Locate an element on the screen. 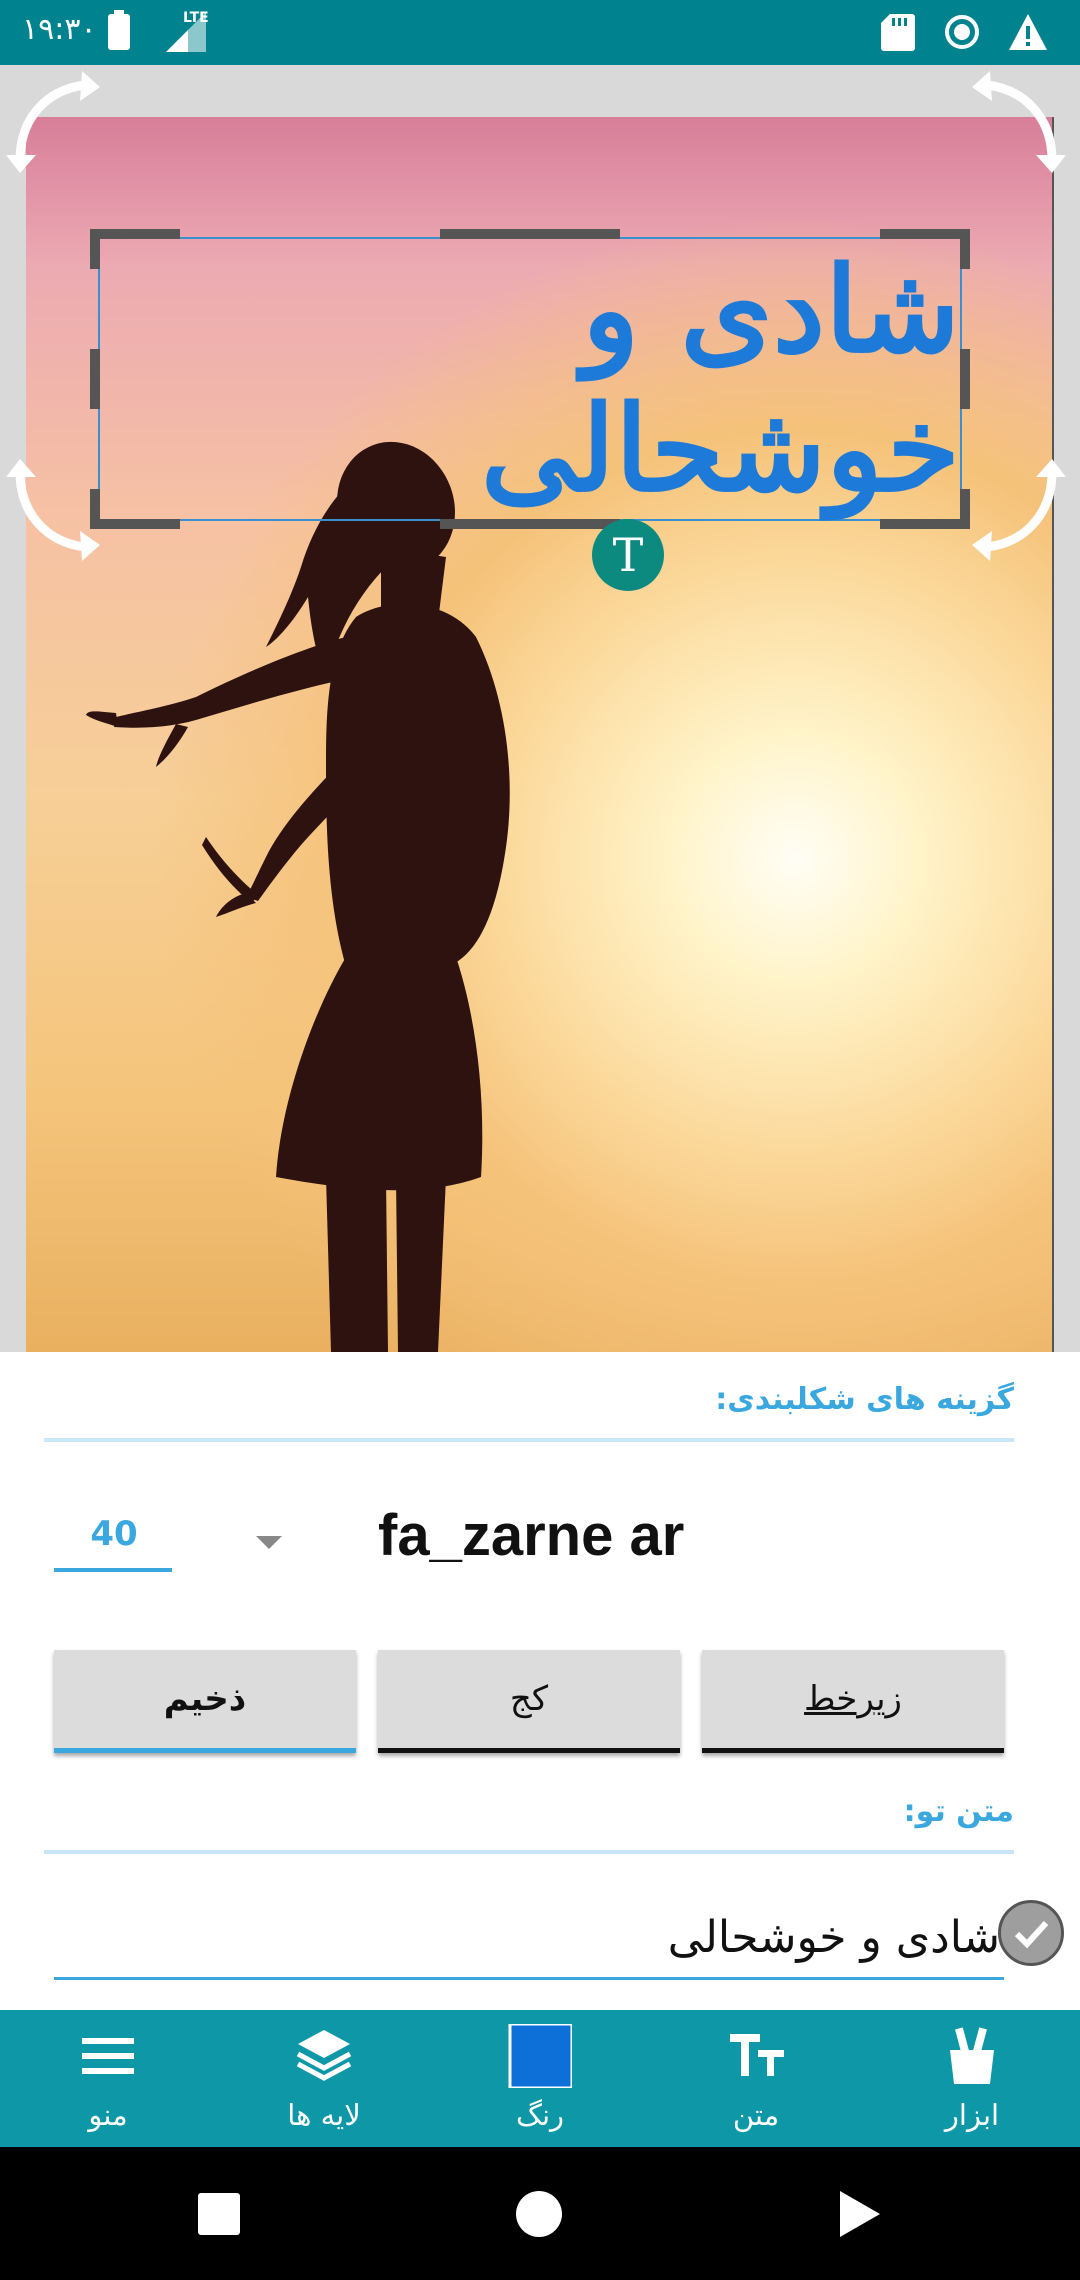  overlay-text: شادی و خوشحالی is located at coordinates (530, 379).